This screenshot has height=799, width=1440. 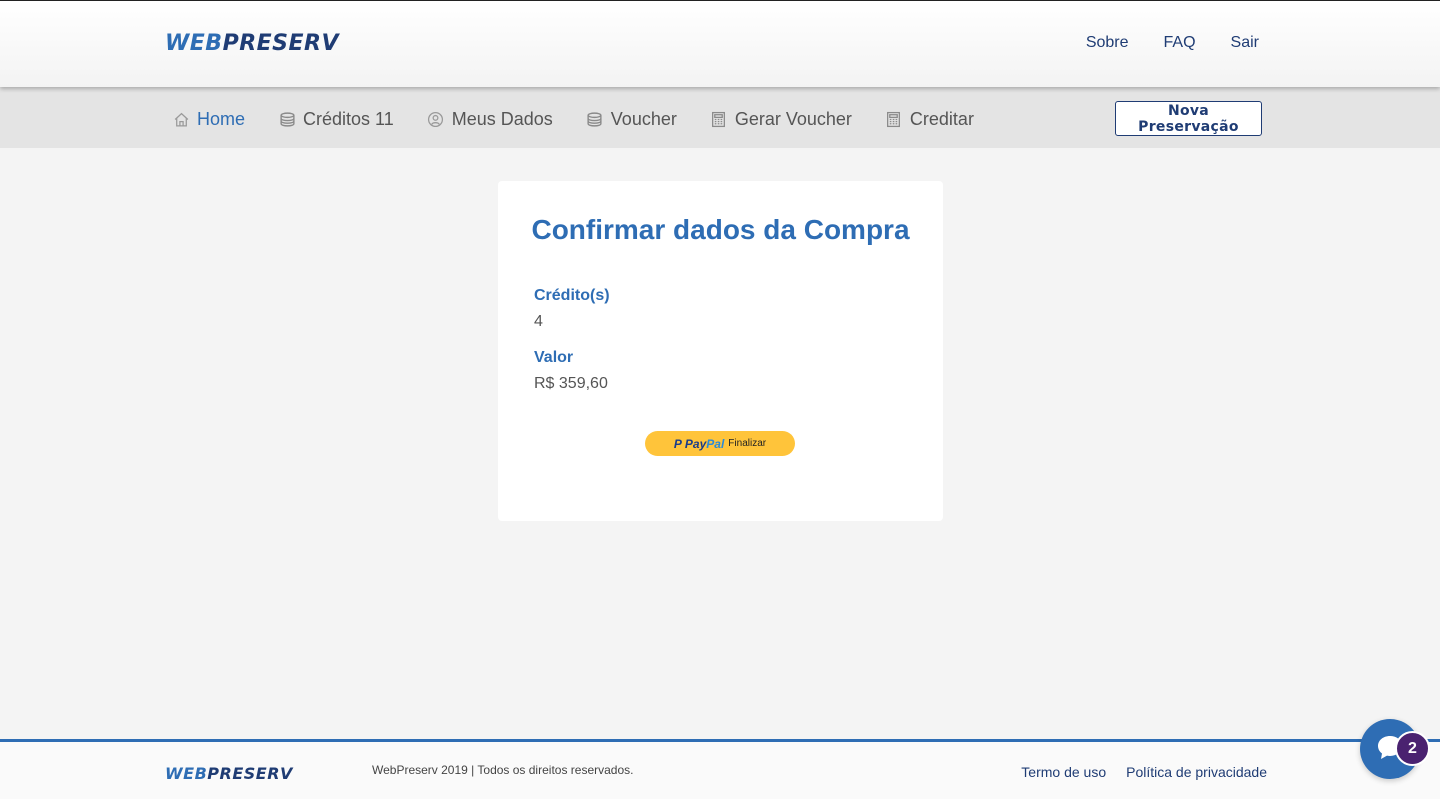 What do you see at coordinates (643, 119) in the screenshot?
I see `subnav-item-label: Voucher` at bounding box center [643, 119].